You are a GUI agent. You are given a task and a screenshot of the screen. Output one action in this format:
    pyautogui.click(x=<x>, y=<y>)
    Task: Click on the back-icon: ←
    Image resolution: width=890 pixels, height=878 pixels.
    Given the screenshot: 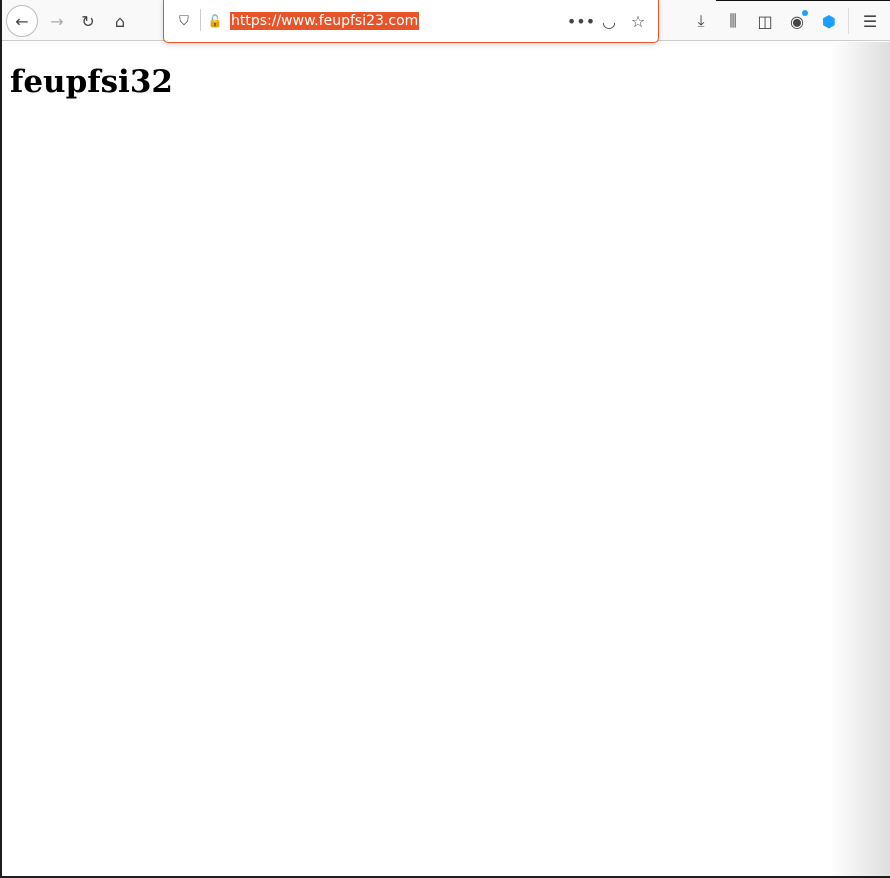 What is the action you would take?
    pyautogui.click(x=22, y=21)
    